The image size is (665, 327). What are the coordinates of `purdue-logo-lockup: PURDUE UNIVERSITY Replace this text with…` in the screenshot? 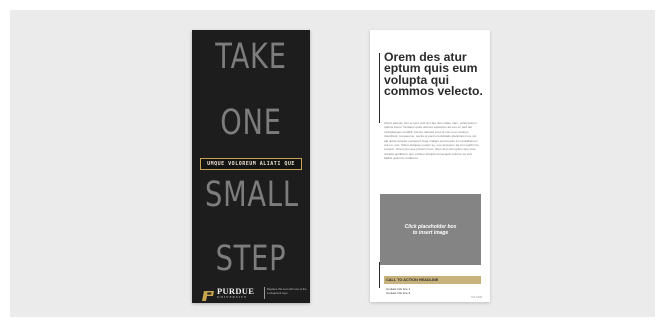 It's located at (254, 293).